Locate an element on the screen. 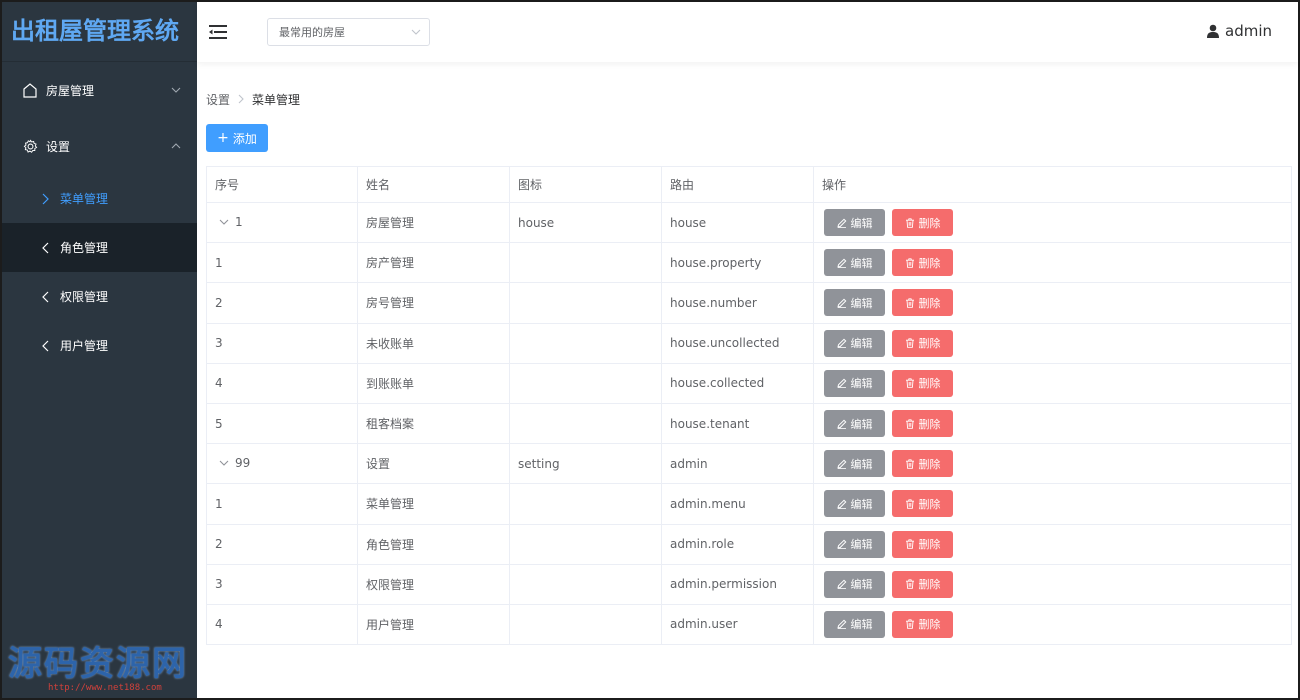  table-row: 4 到账账单 house.collected 编辑 删除 is located at coordinates (749, 383).